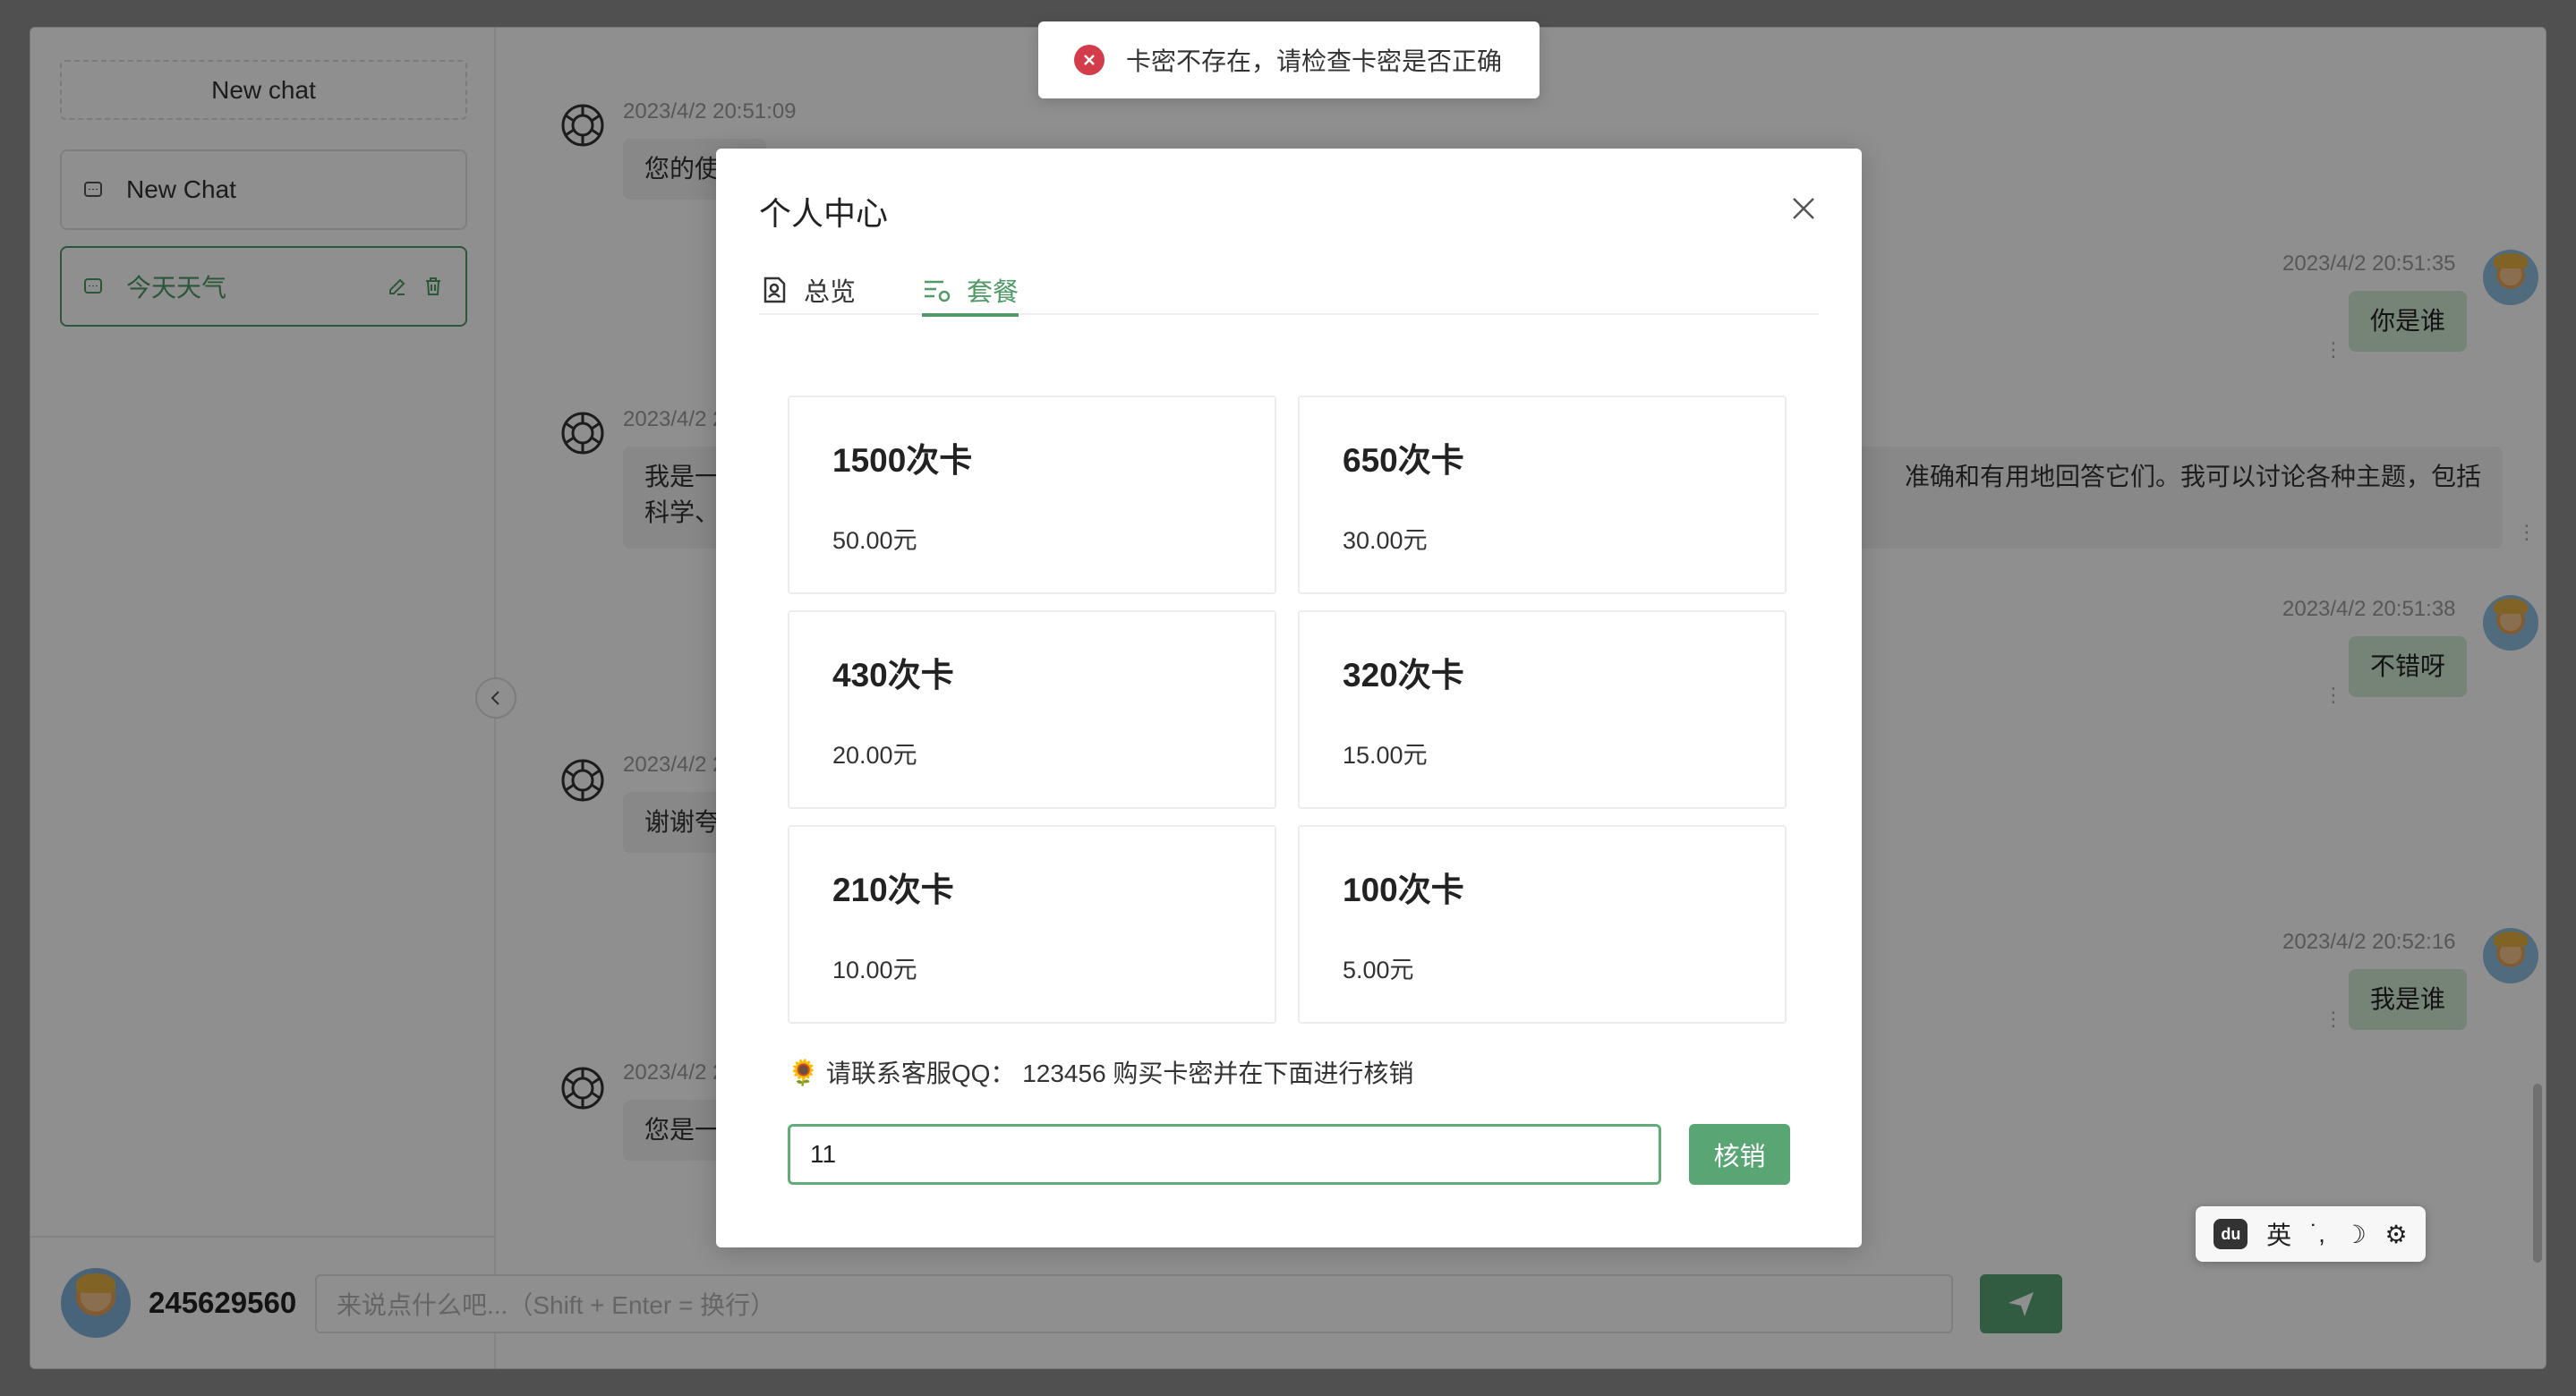 The height and width of the screenshot is (1396, 2576). I want to click on toast-message: 卡密不存在，请检查卡密是否正确, so click(1314, 61).